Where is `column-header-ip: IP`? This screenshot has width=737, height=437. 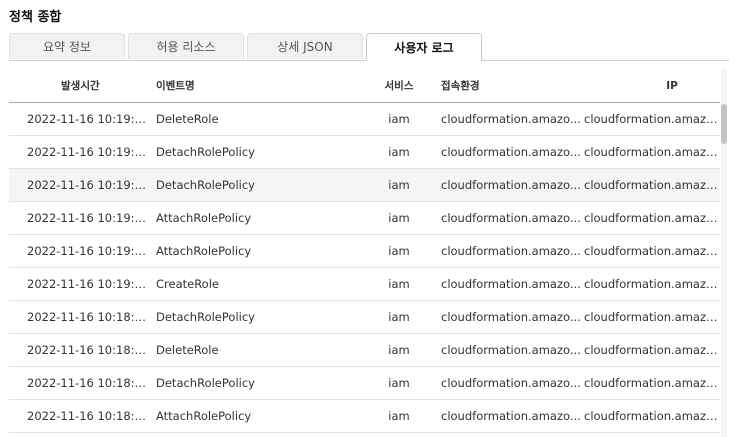 column-header-ip: IP is located at coordinates (652, 86).